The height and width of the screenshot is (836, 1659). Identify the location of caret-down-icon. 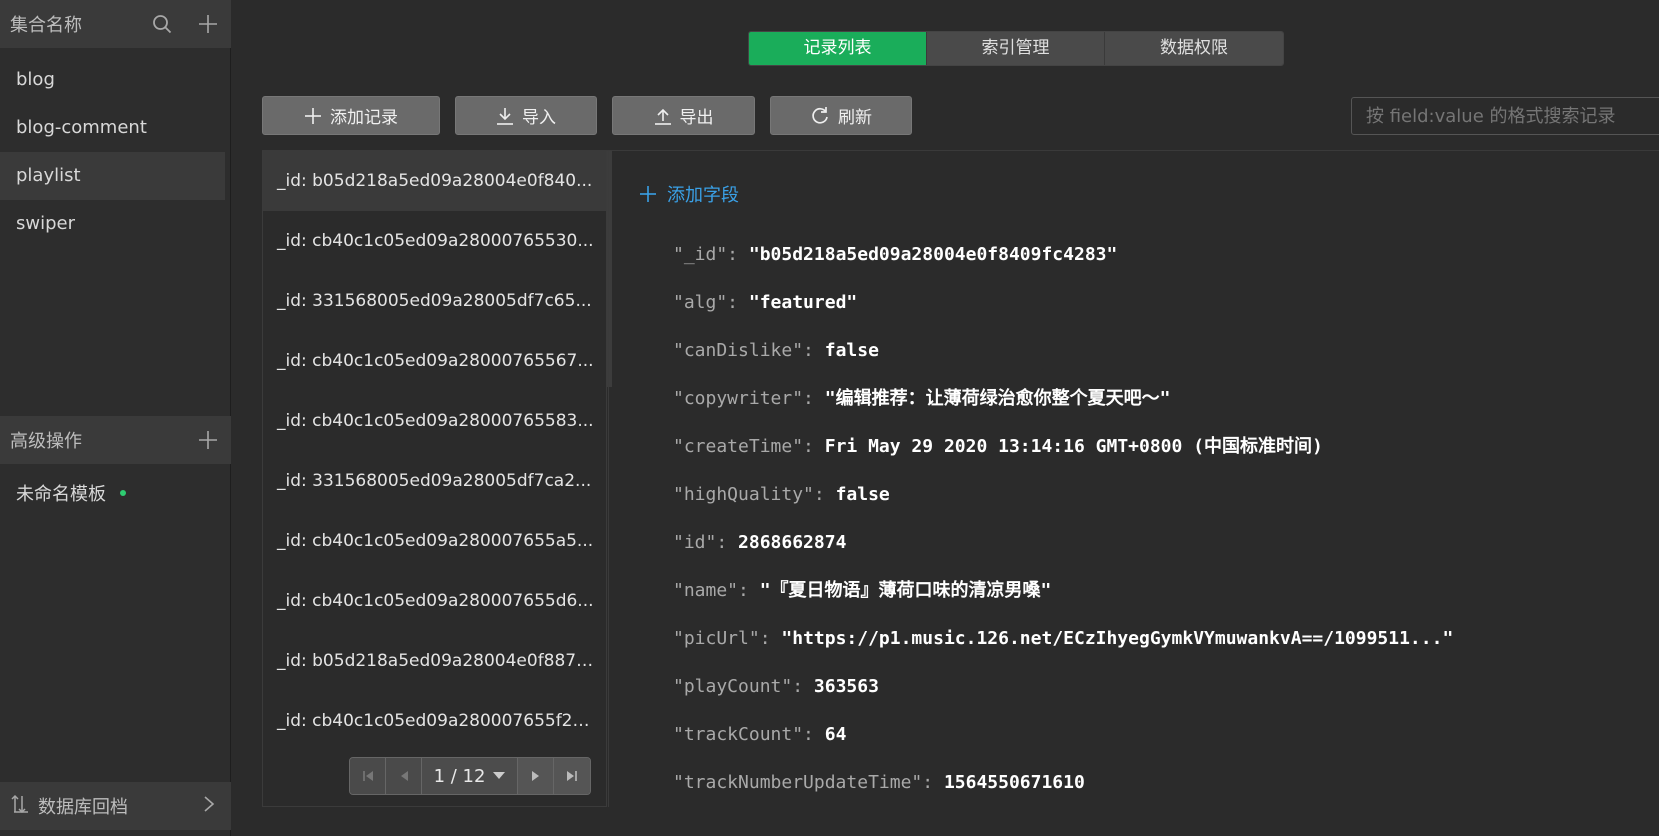
(499, 775).